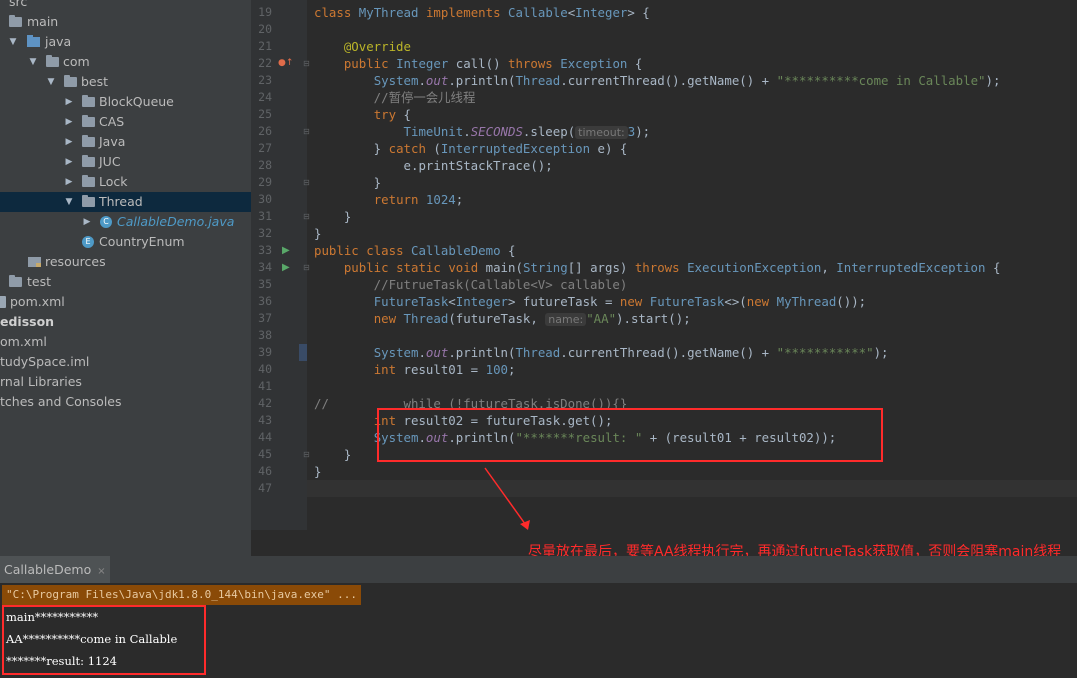 This screenshot has width=1077, height=678. I want to click on tree-item-main: main, so click(125, 22).